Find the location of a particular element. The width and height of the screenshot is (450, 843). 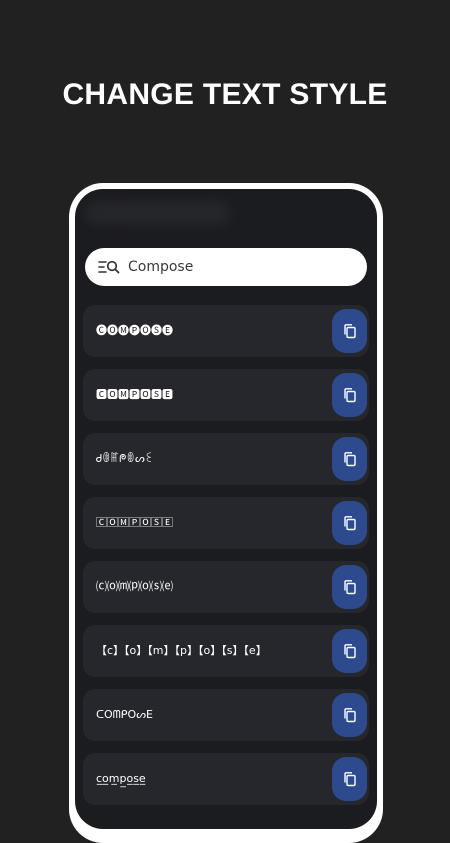

style-text: Ꮷꂦꂵᖘꂦᔕꏂ is located at coordinates (125, 458).